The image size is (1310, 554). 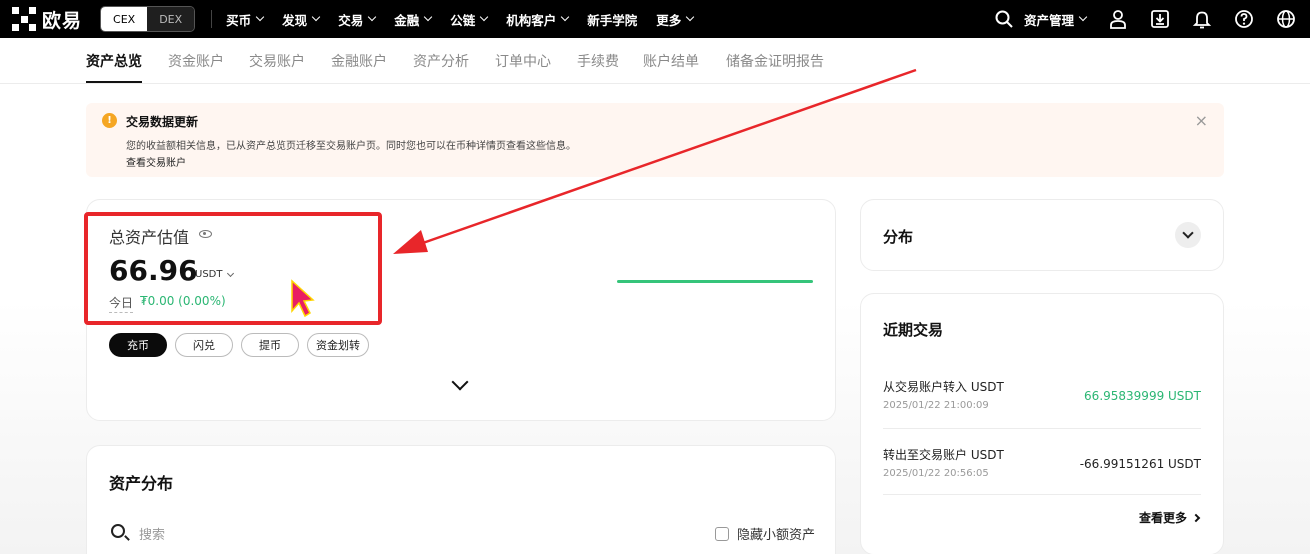 What do you see at coordinates (24, 19) in the screenshot?
I see `okx-logo-icon` at bounding box center [24, 19].